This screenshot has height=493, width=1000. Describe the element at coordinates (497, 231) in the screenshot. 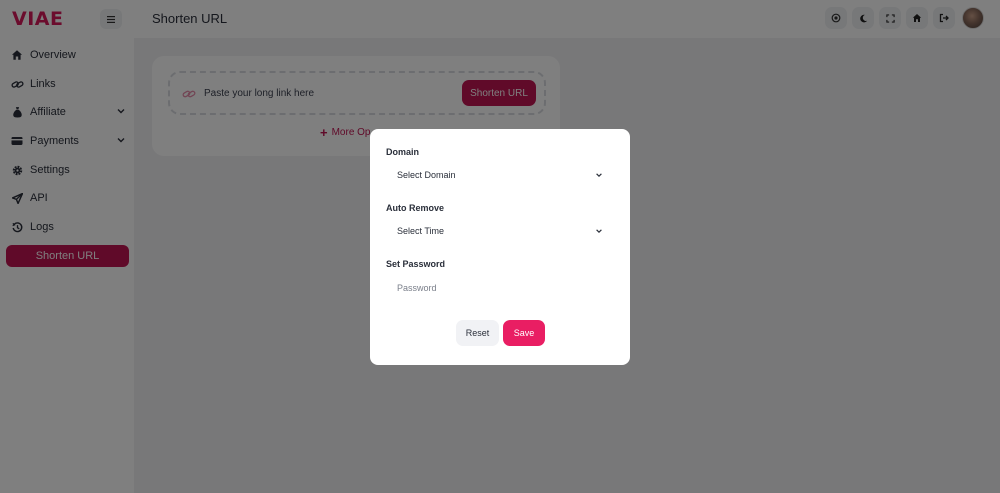

I see `auto-remove-select: Select Time` at that location.